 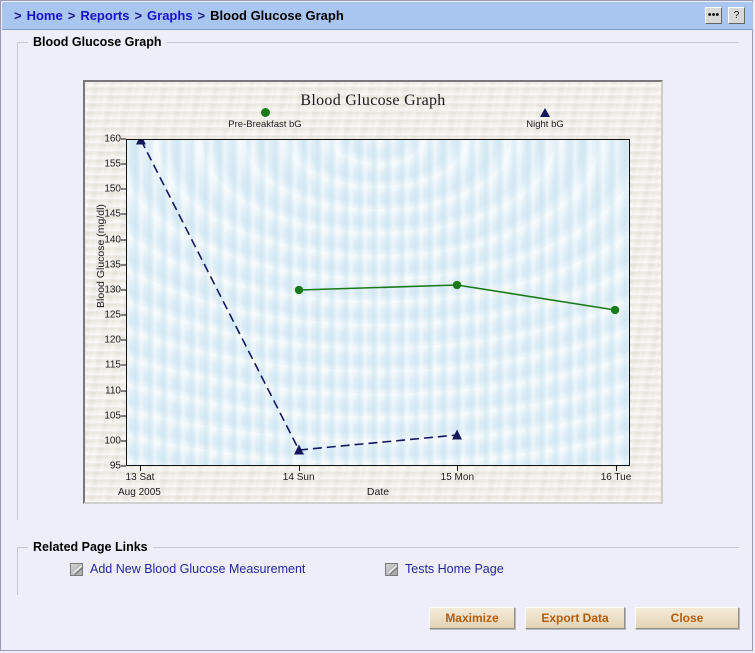 I want to click on x-tick-label: 13 Sat, so click(x=140, y=477).